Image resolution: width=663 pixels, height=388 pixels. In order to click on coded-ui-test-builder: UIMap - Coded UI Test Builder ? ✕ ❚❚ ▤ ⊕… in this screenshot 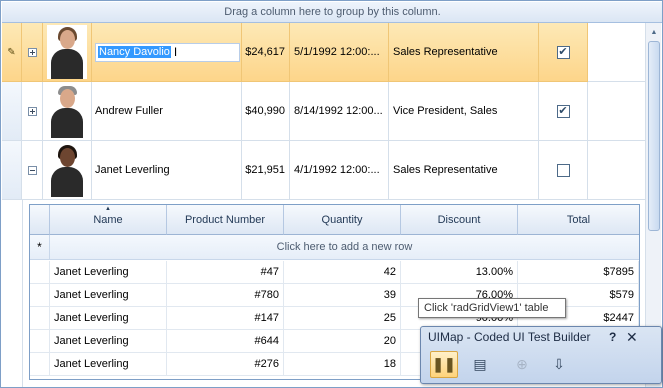, I will do `click(541, 355)`.